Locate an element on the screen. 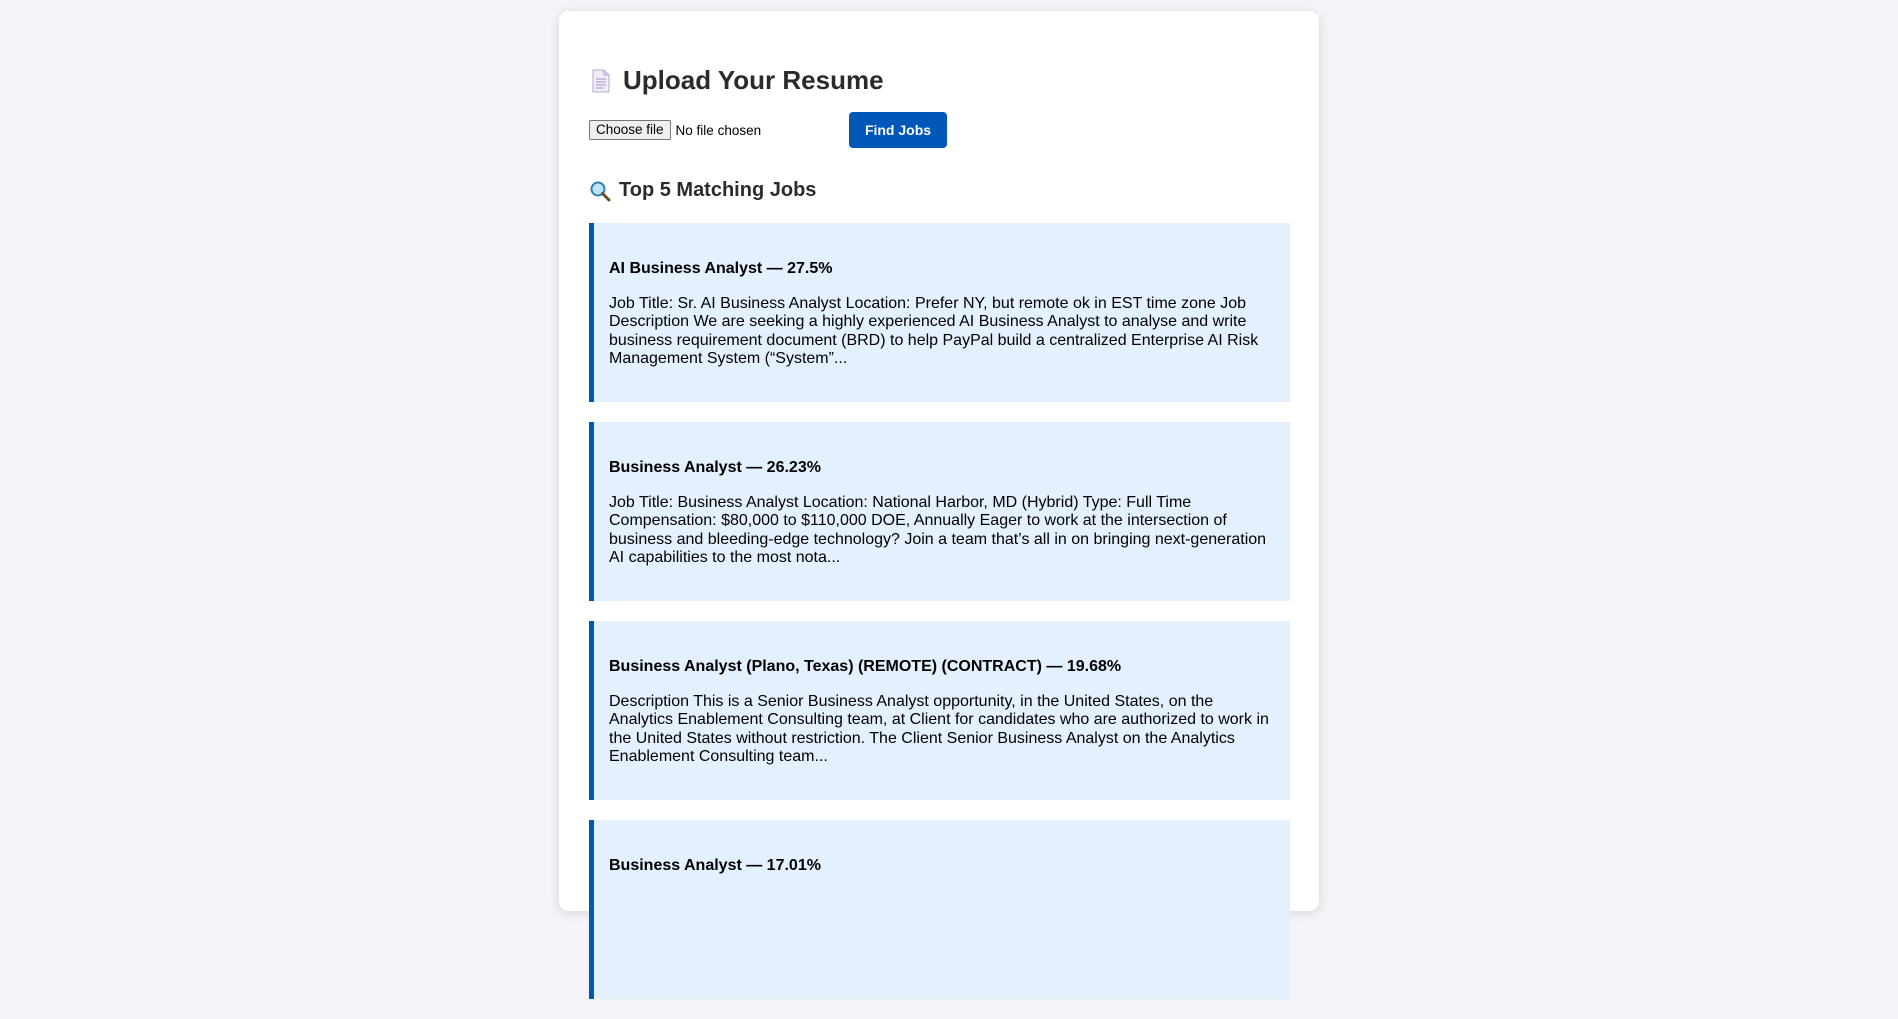  upload-header: Upload Your Resume is located at coordinates (736, 80).